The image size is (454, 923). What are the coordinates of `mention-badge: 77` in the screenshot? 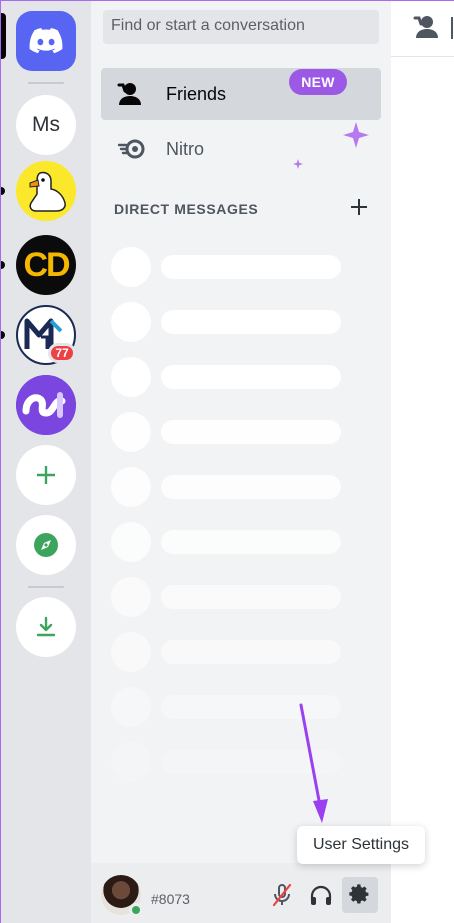 It's located at (62, 353).